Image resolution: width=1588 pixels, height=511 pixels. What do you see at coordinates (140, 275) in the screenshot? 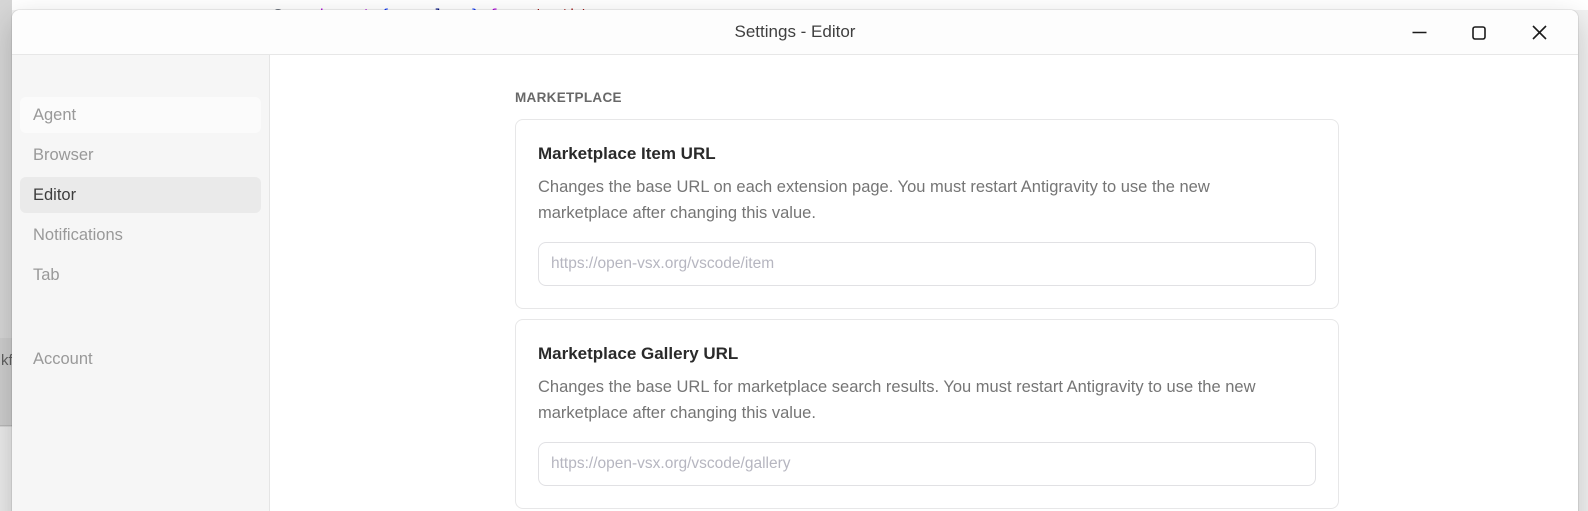
I see `sidebar-item-tab: Tab` at bounding box center [140, 275].